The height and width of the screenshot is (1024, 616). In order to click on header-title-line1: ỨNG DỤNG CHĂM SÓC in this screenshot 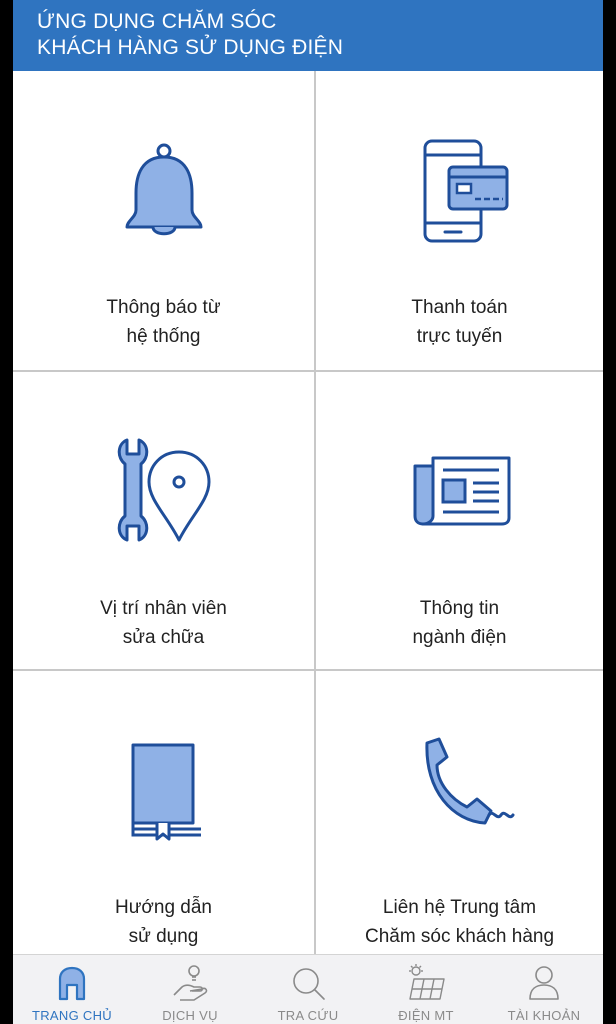, I will do `click(157, 21)`.